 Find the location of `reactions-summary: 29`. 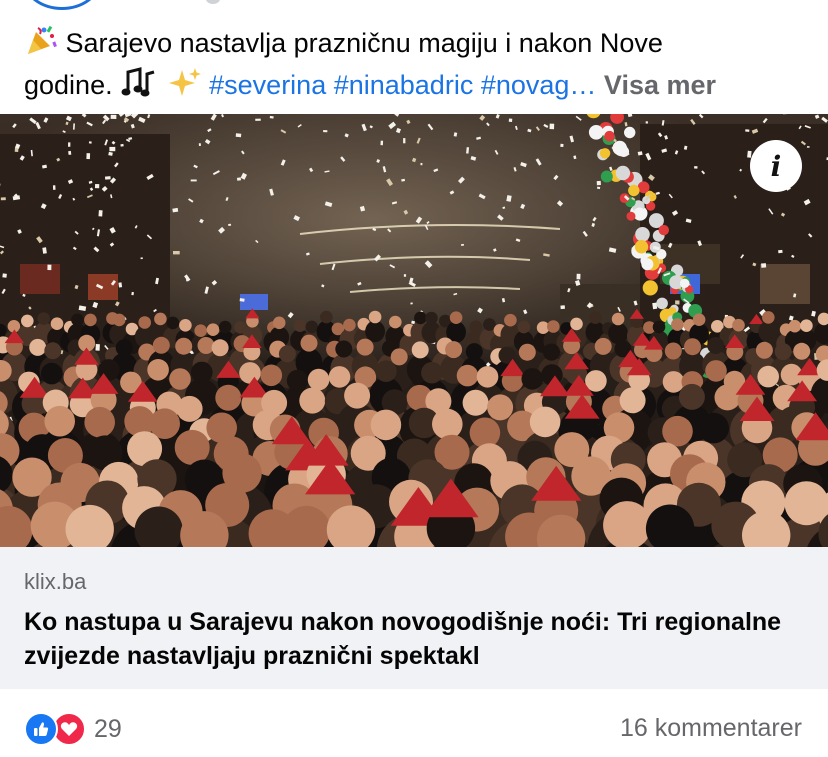

reactions-summary: 29 is located at coordinates (73, 729).